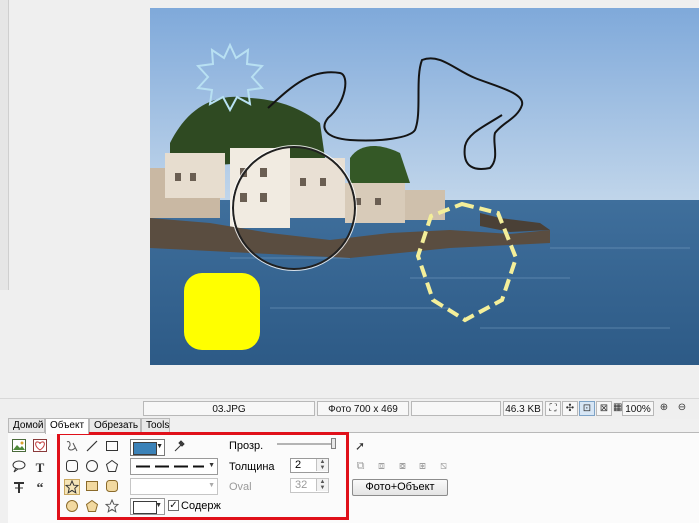 This screenshot has width=699, height=523. What do you see at coordinates (112, 506) in the screenshot?
I see `filled-star-icon` at bounding box center [112, 506].